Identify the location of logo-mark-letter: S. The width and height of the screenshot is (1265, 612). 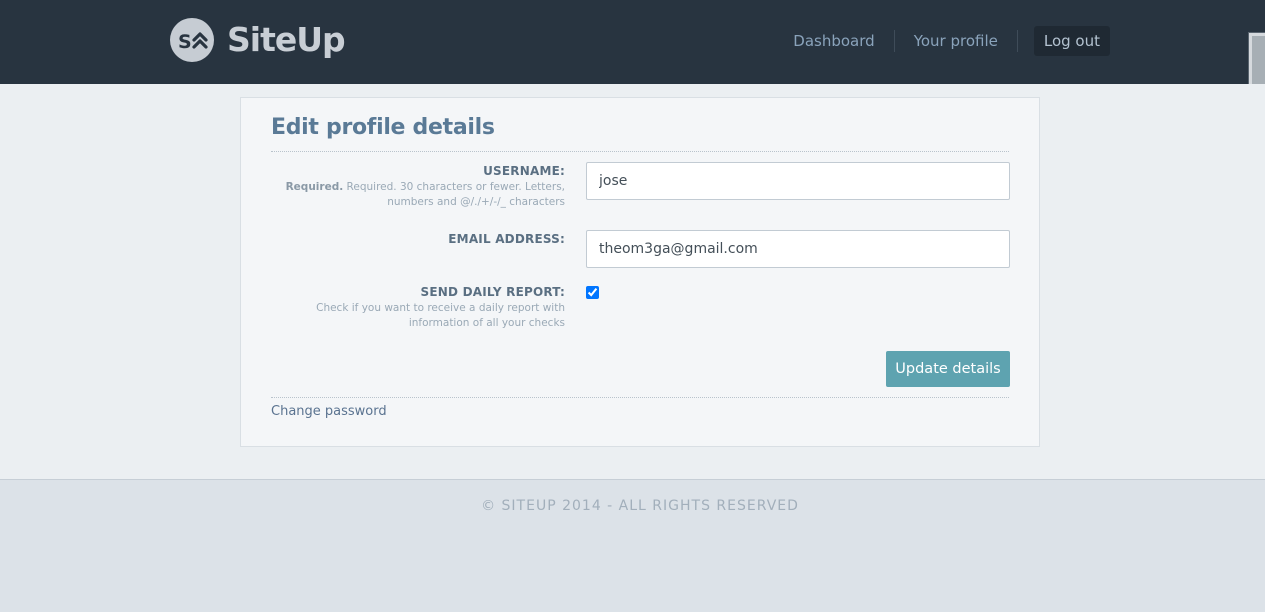
(185, 42).